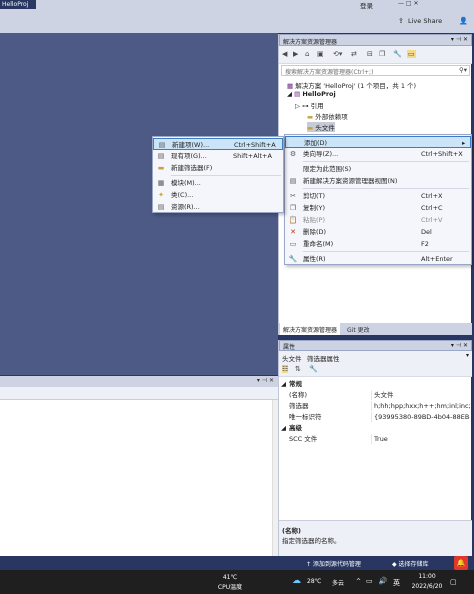  Describe the element at coordinates (426, 232) in the screenshot. I see `menu-item-shortcut: Del` at that location.